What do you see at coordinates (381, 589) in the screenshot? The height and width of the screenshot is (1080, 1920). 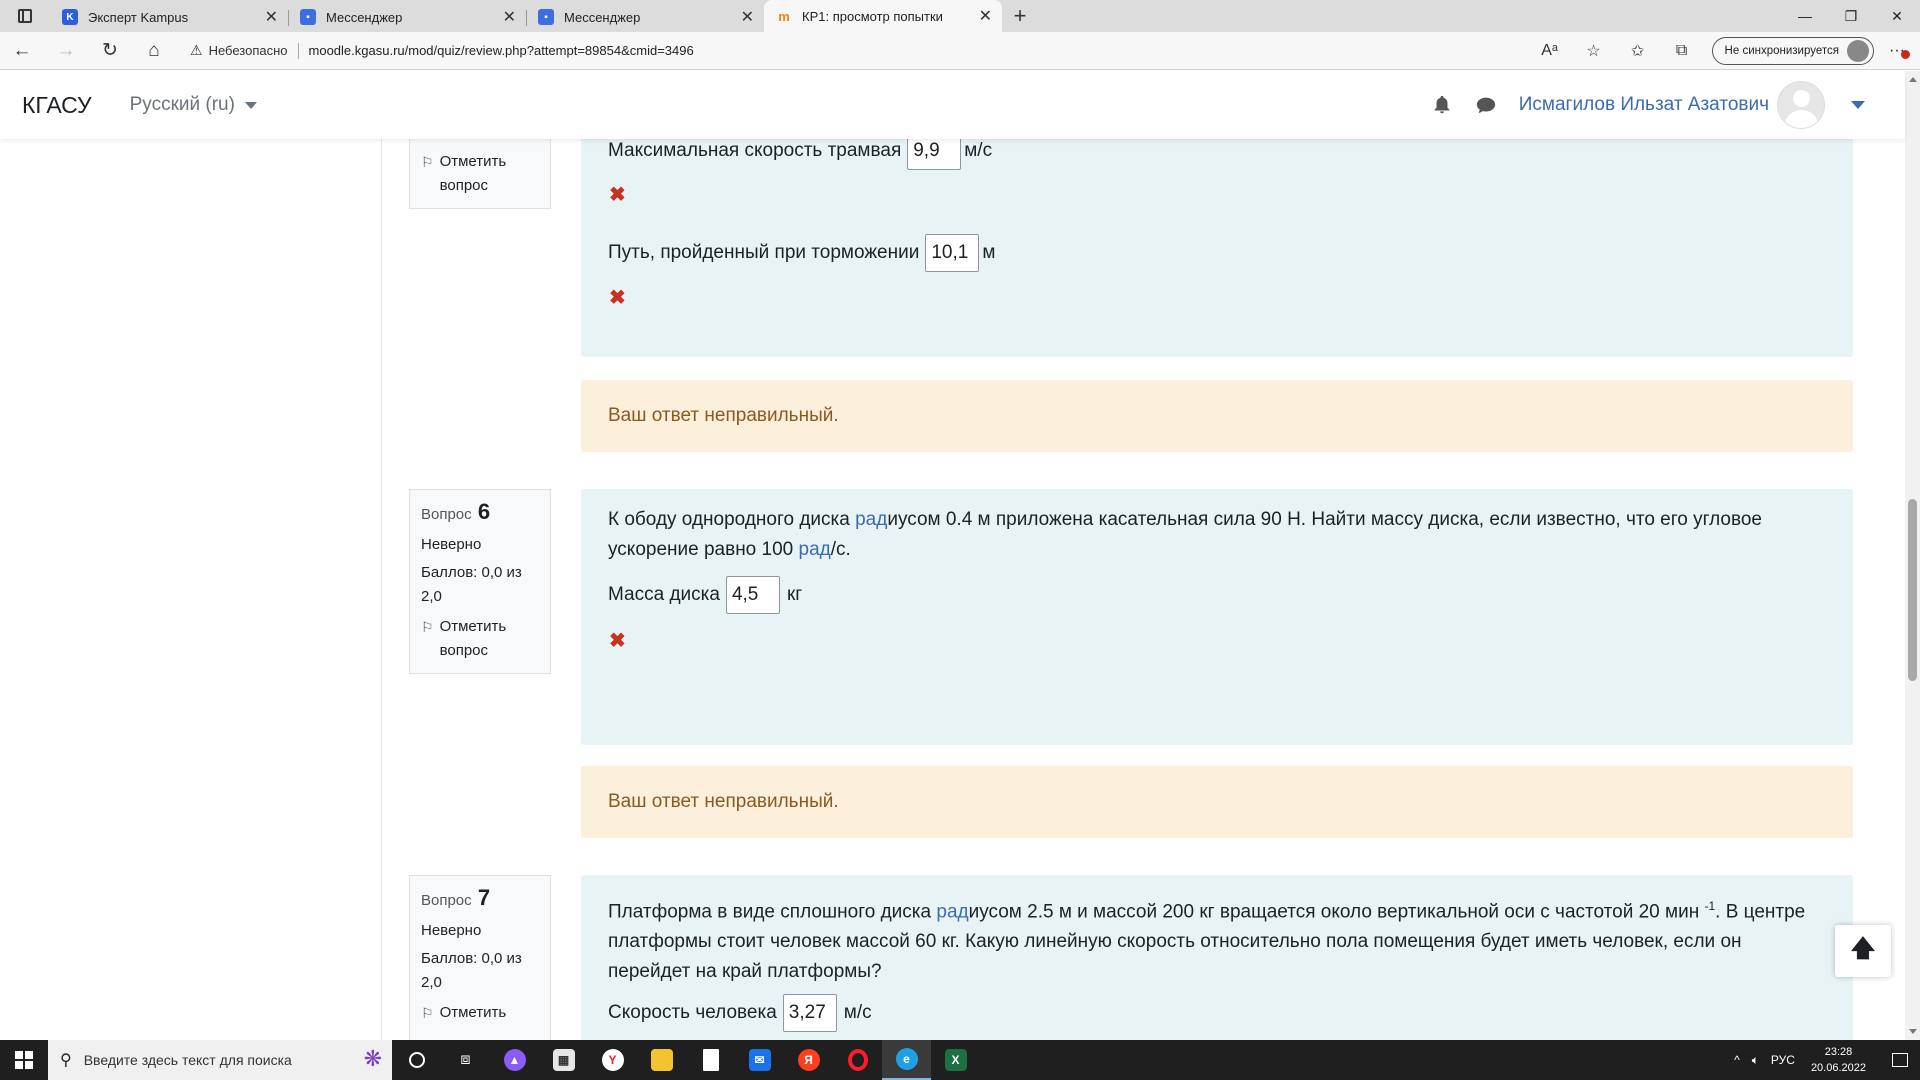 I see `drawer-divider` at bounding box center [381, 589].